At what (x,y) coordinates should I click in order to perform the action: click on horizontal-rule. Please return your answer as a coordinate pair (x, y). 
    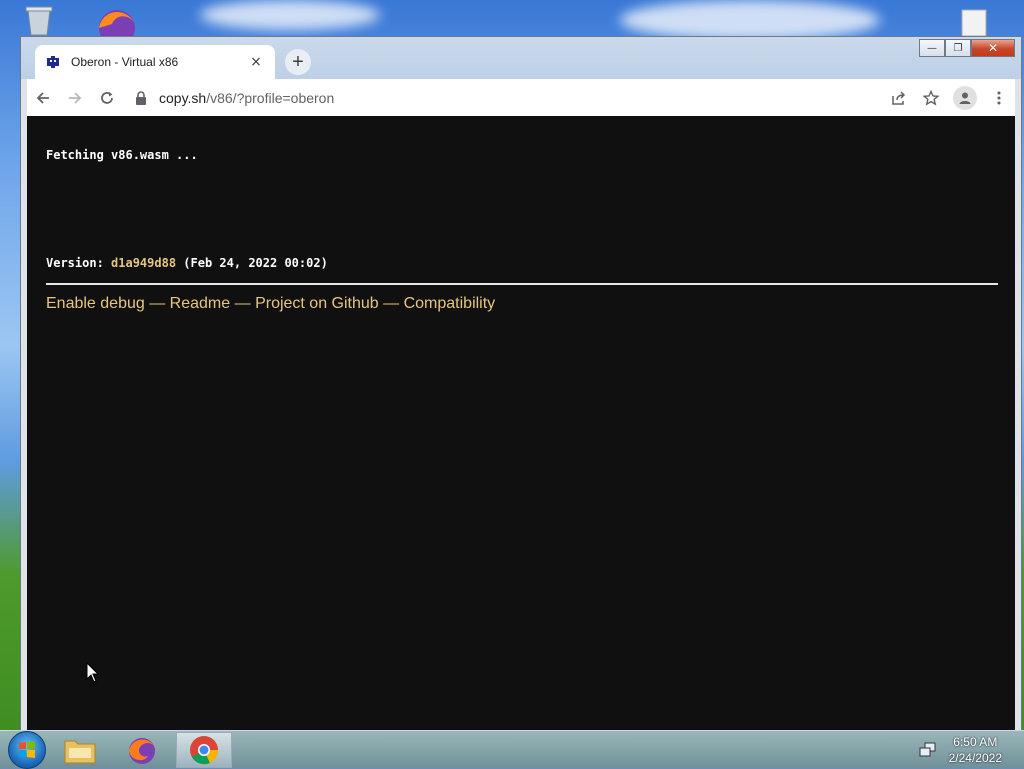
    Looking at the image, I should click on (522, 284).